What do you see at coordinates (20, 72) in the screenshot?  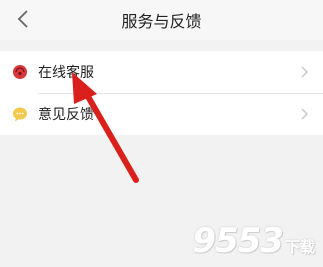 I see `online-service-icon` at bounding box center [20, 72].